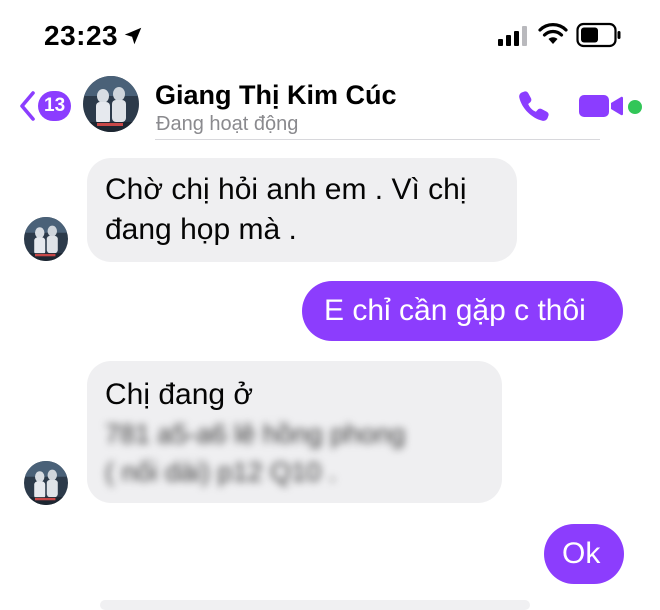 This screenshot has height=610, width=660. I want to click on blurred-address-text: ( nối dài) p12 Q10 ., so click(221, 472).